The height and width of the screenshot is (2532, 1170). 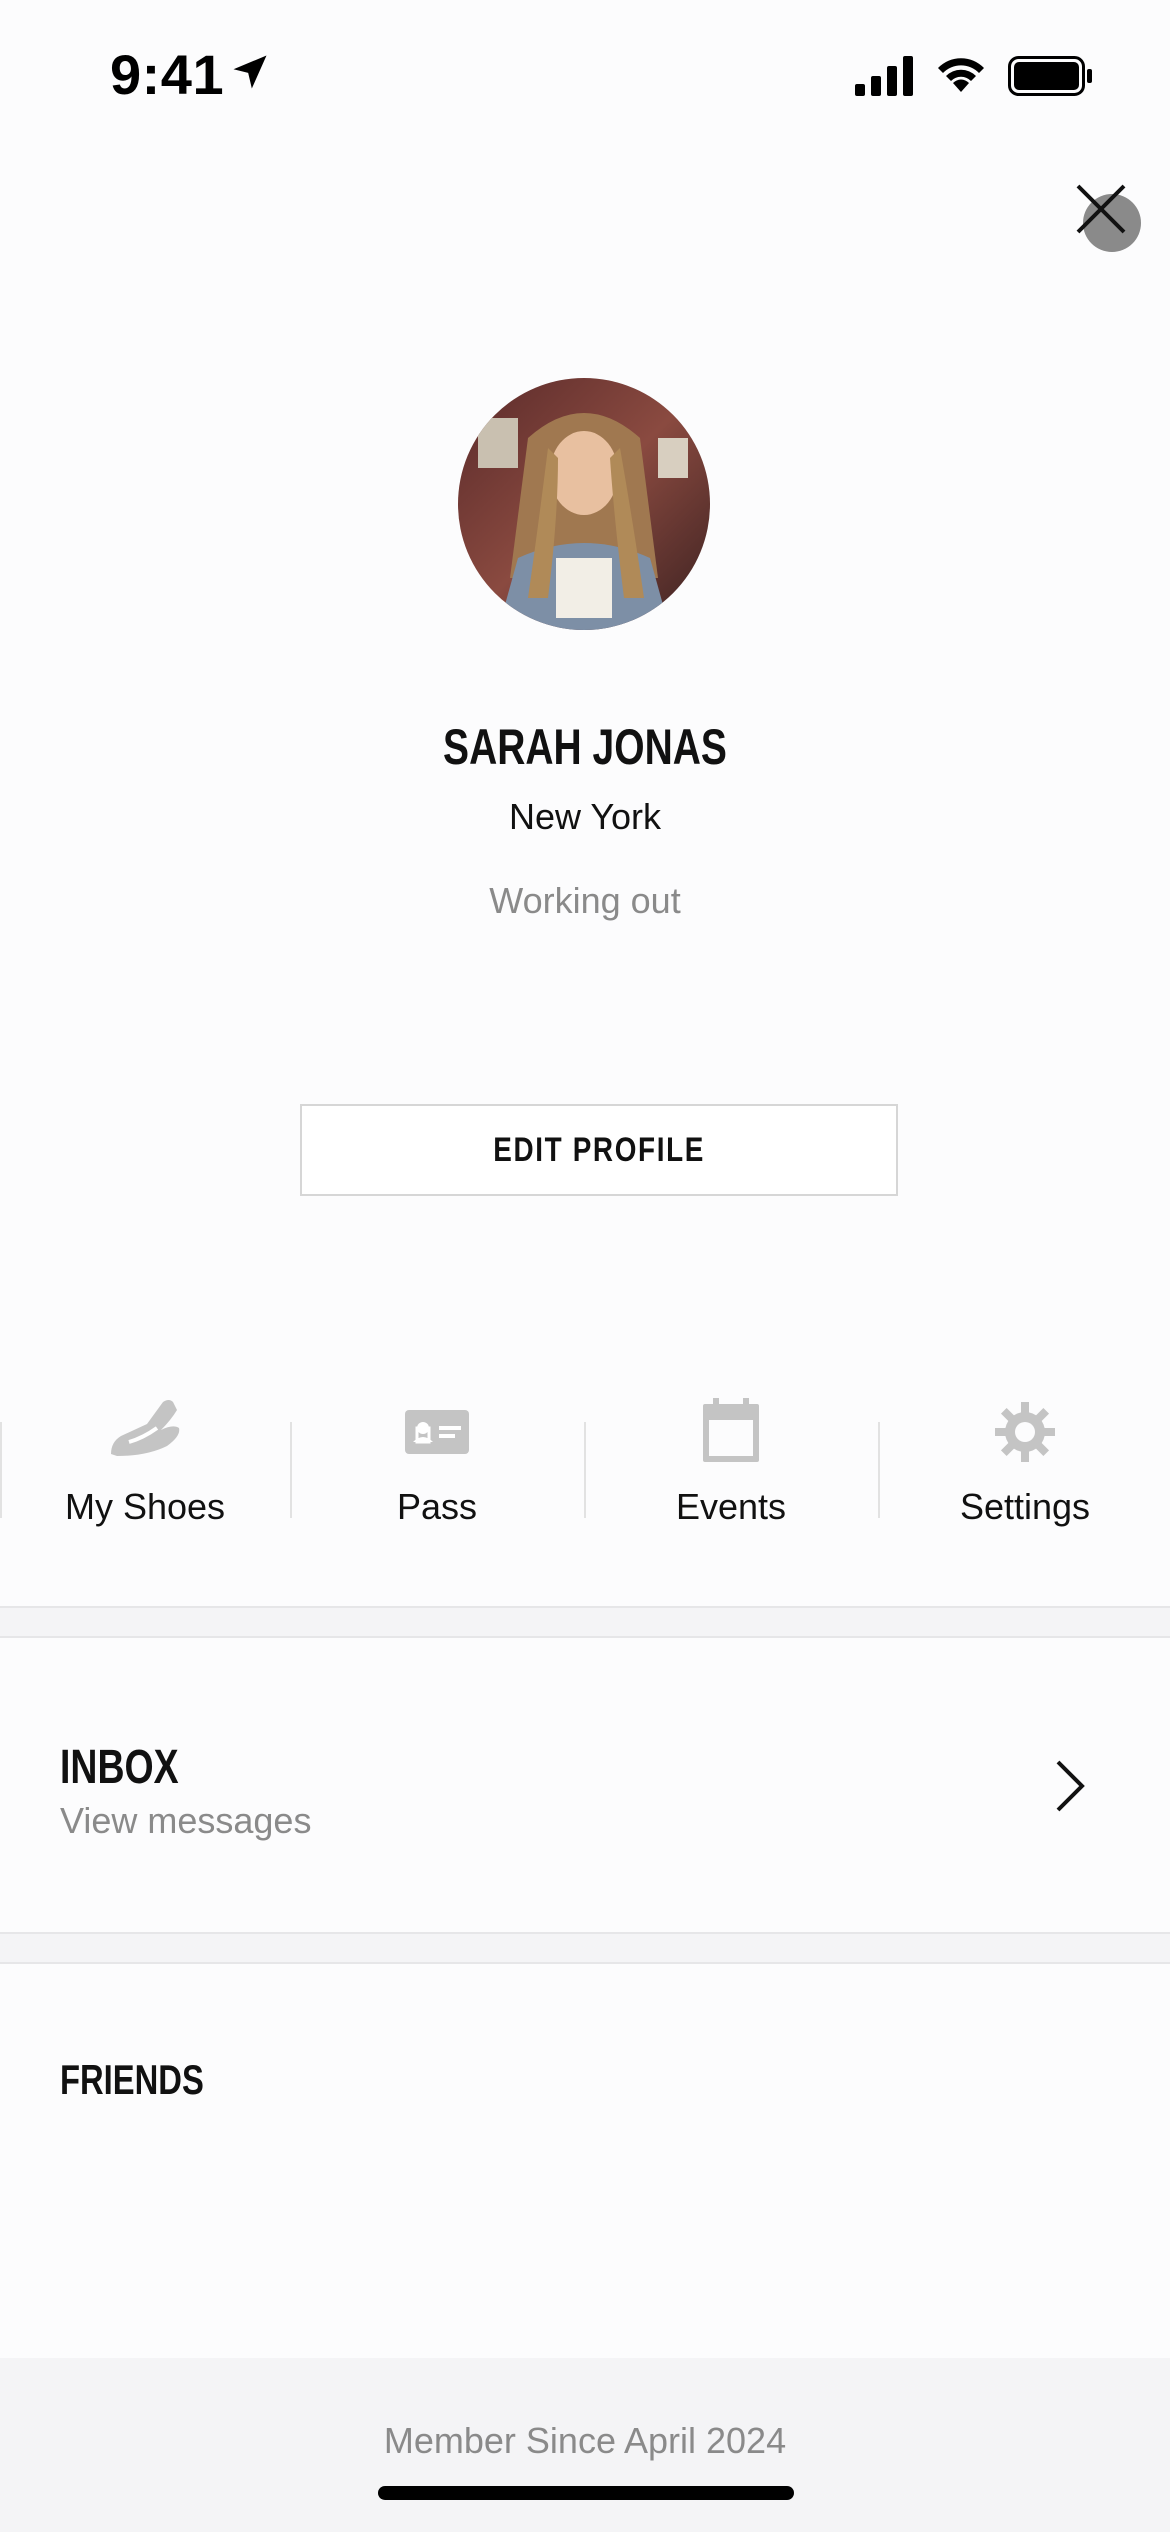 I want to click on shoe-icon, so click(x=145, y=1428).